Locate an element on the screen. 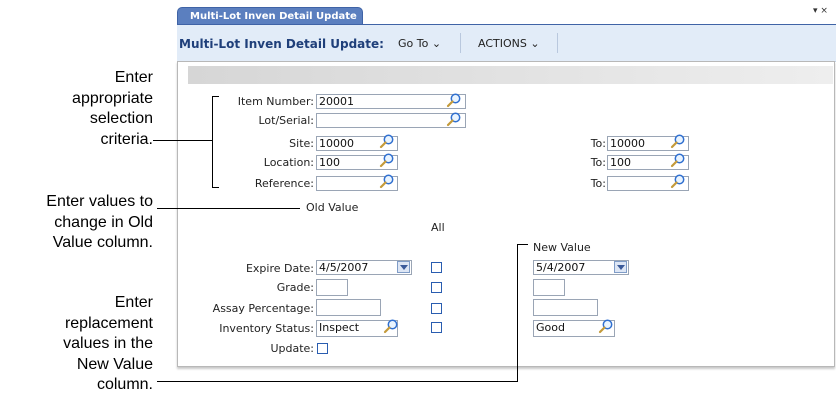 Image resolution: width=836 pixels, height=414 pixels. callout-line: replacement is located at coordinates (108, 323).